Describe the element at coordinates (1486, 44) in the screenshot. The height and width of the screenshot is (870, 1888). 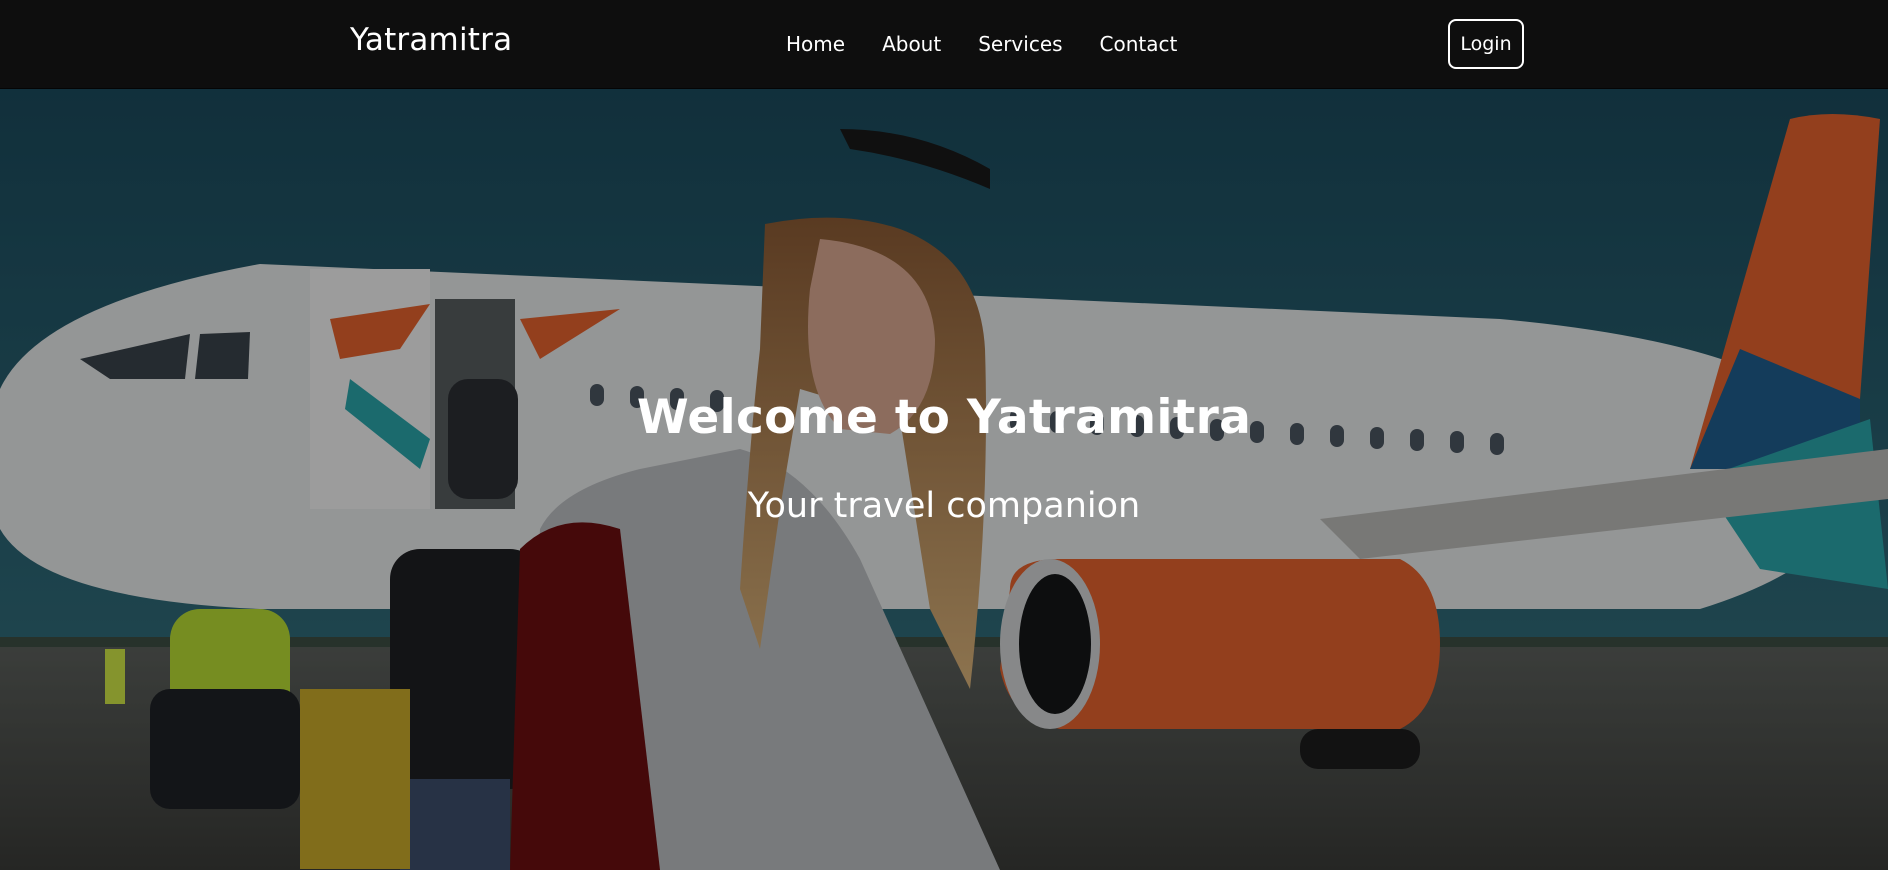
I see `login-button: Login` at that location.